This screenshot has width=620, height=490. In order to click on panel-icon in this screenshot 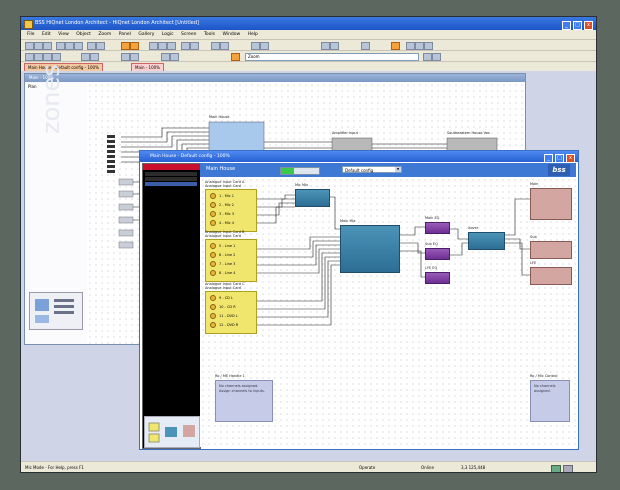, I will do `click(419, 46)`.